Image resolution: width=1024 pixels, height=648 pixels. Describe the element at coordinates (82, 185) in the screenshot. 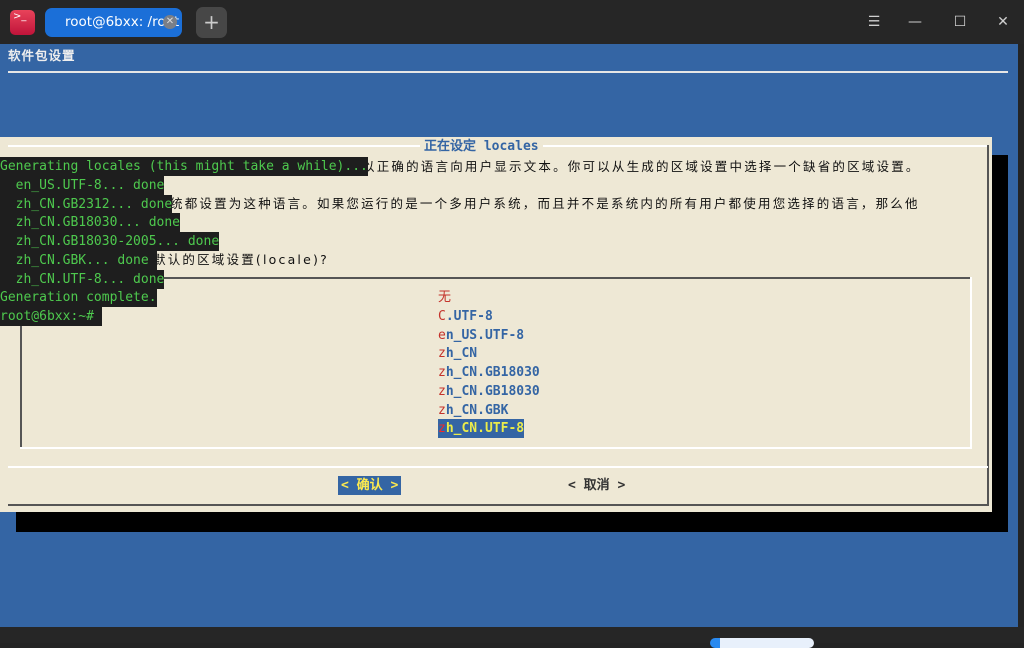

I see `output-line: en_US.UTF-8... done` at that location.